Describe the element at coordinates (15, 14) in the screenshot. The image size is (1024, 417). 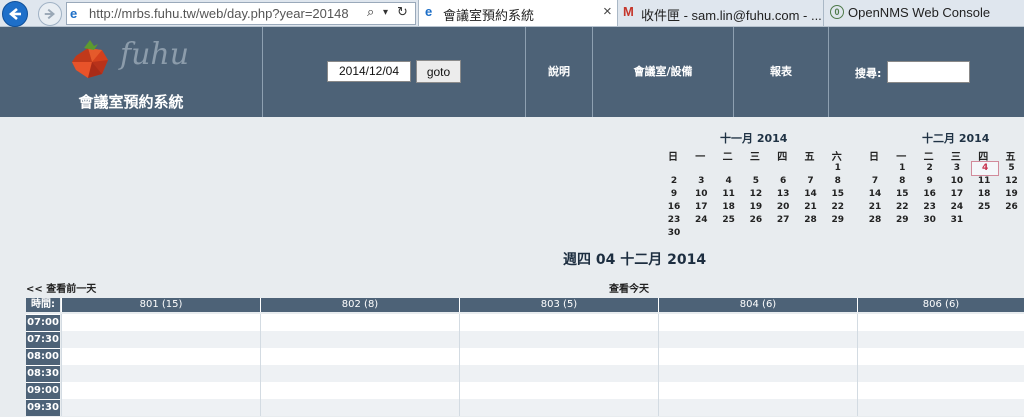
I see `back-button` at that location.